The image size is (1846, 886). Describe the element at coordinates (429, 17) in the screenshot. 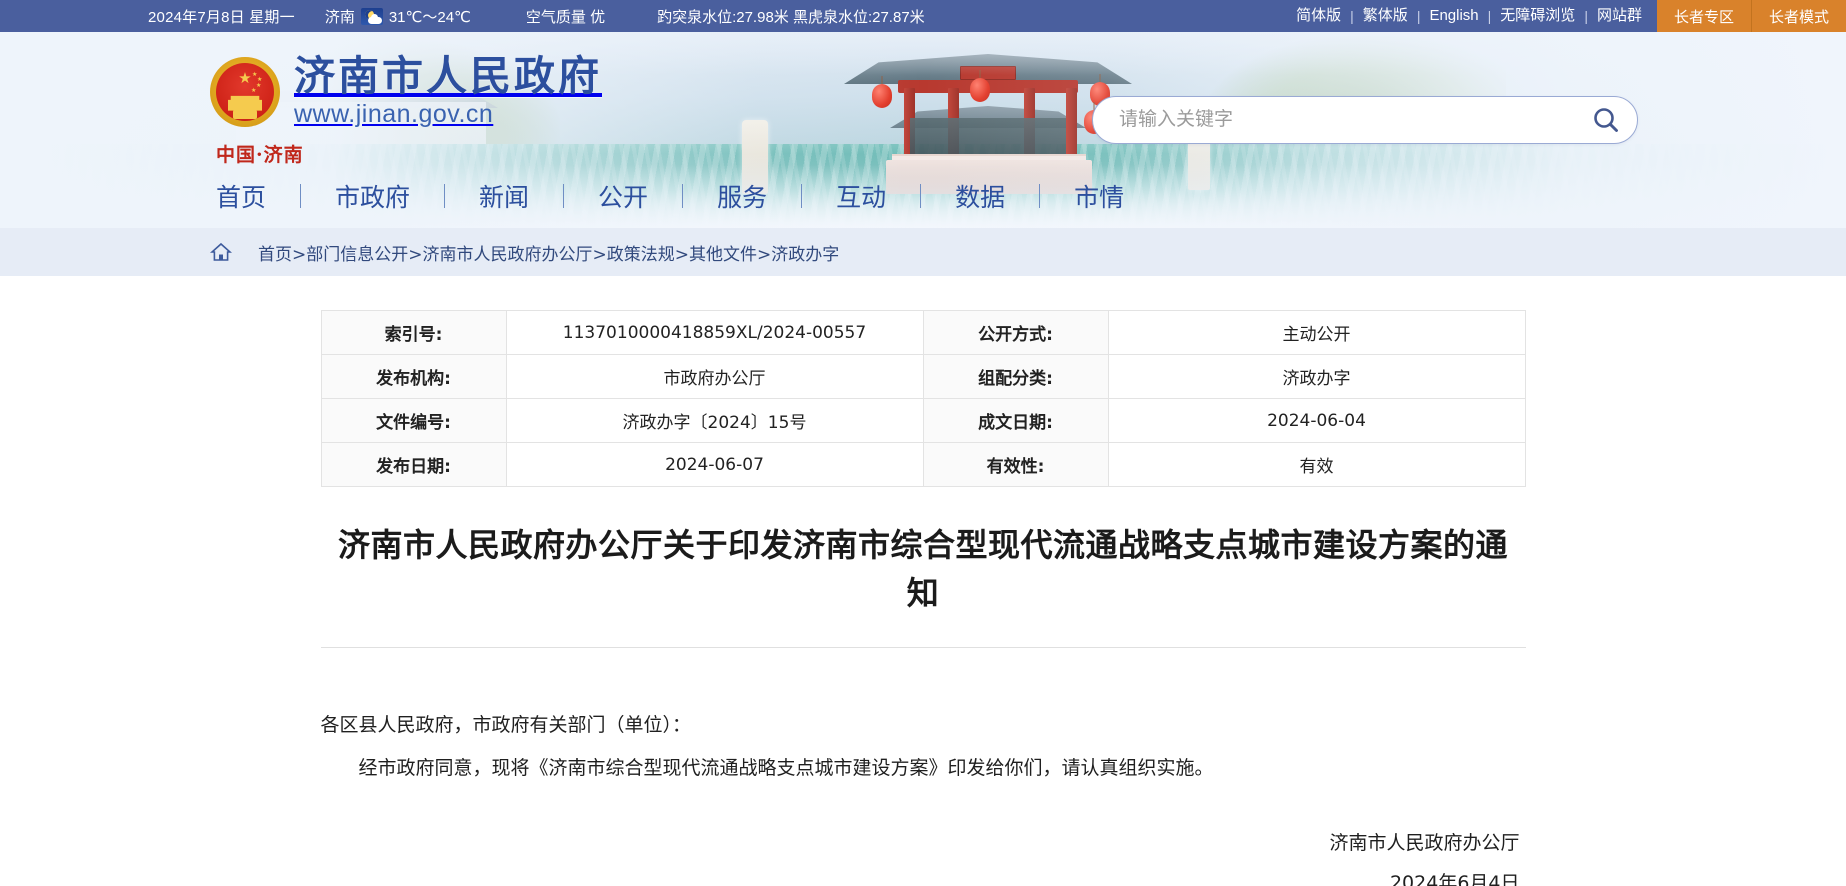

I see `temperature-text: 31℃～24℃` at that location.